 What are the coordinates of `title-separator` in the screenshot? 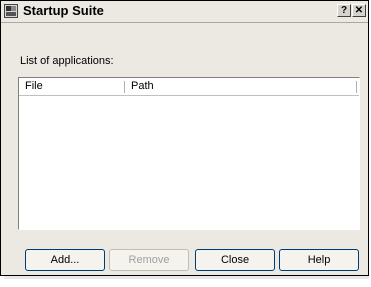 It's located at (184, 22).